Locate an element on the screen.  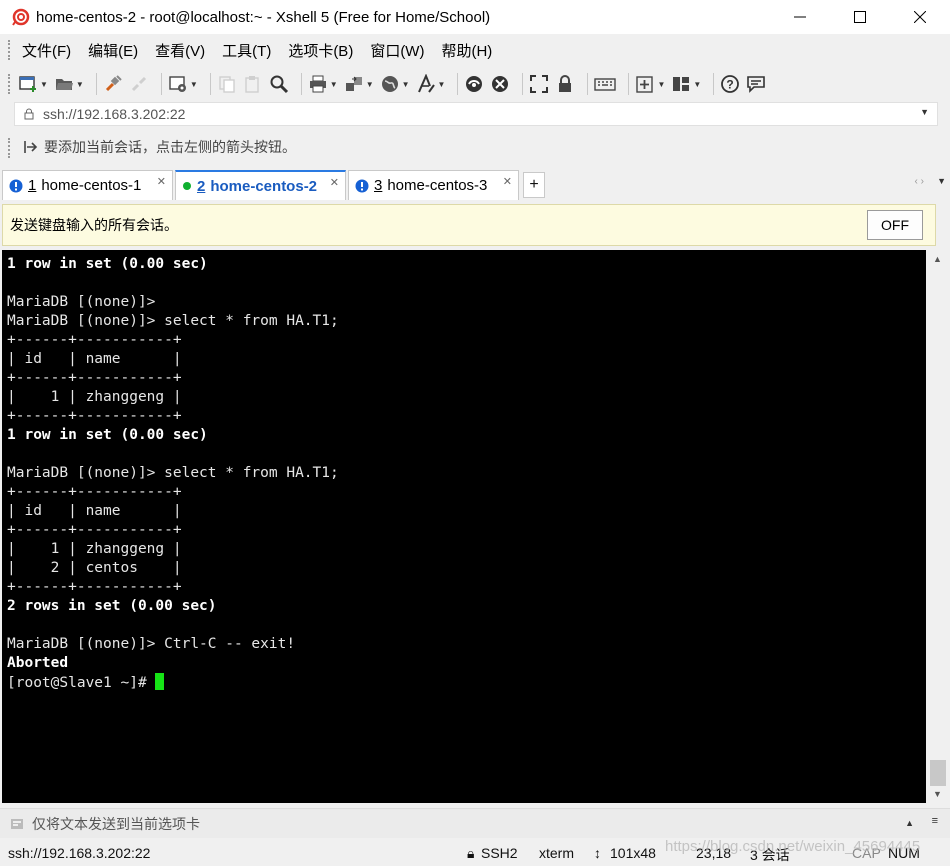
disconnect-button is located at coordinates (139, 84).